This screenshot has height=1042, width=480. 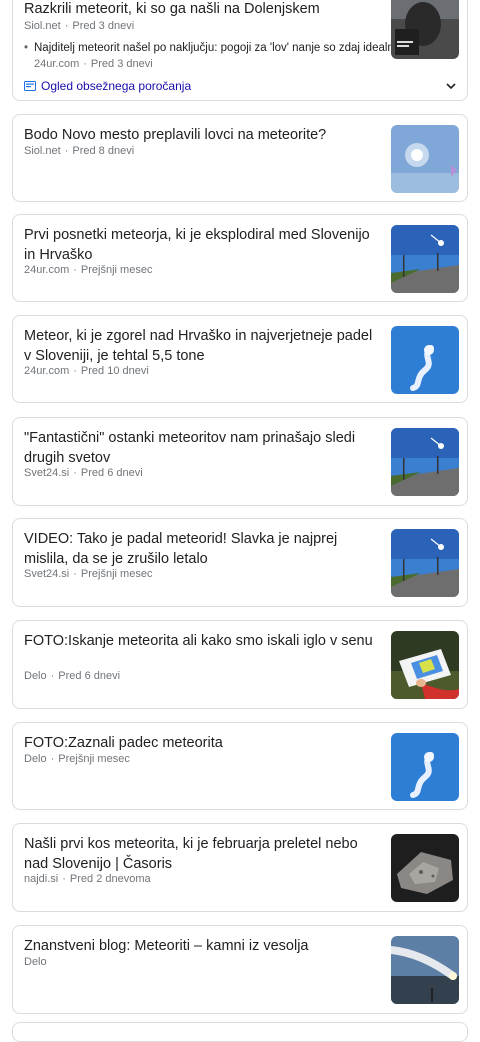 I want to click on rock-thumbnail-icon, so click(x=425, y=868).